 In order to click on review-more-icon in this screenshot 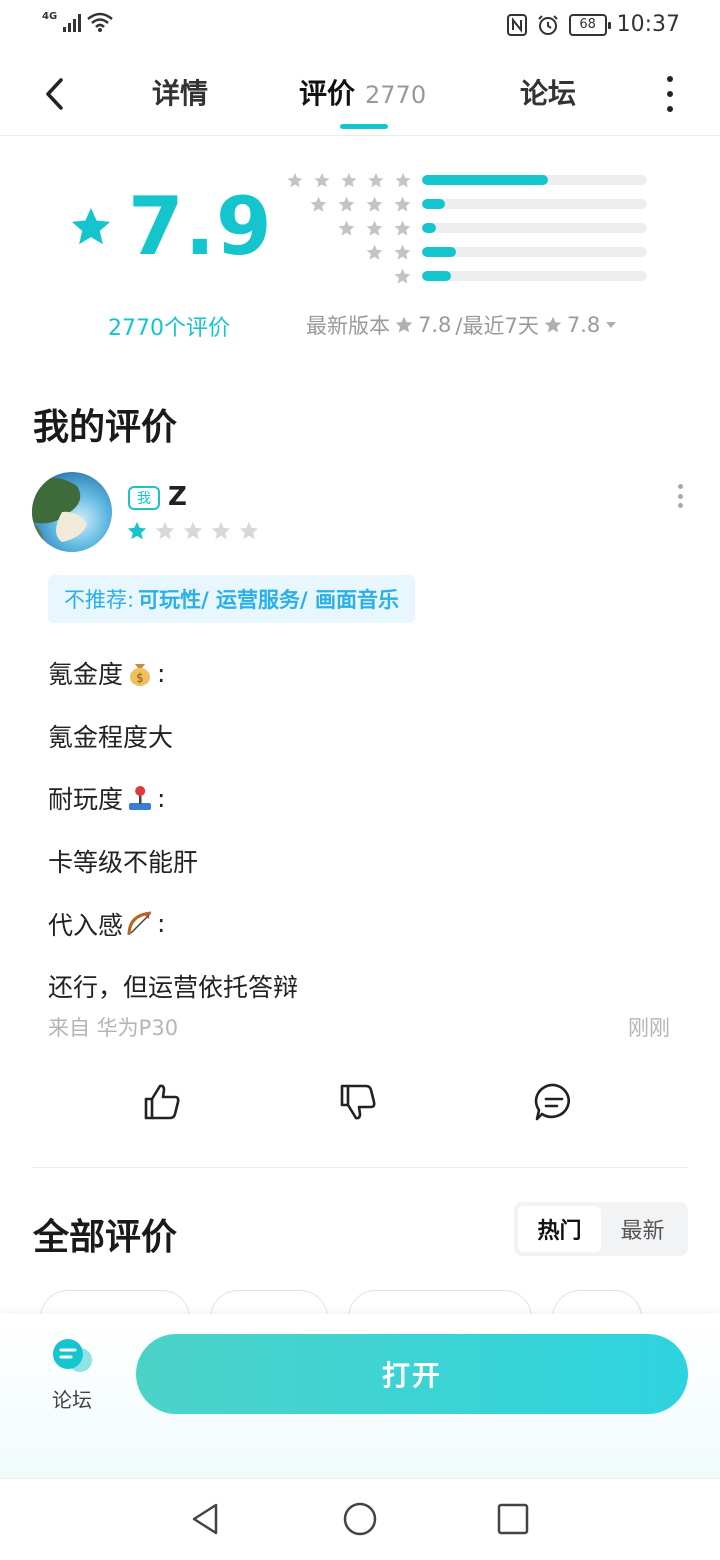, I will do `click(680, 496)`.